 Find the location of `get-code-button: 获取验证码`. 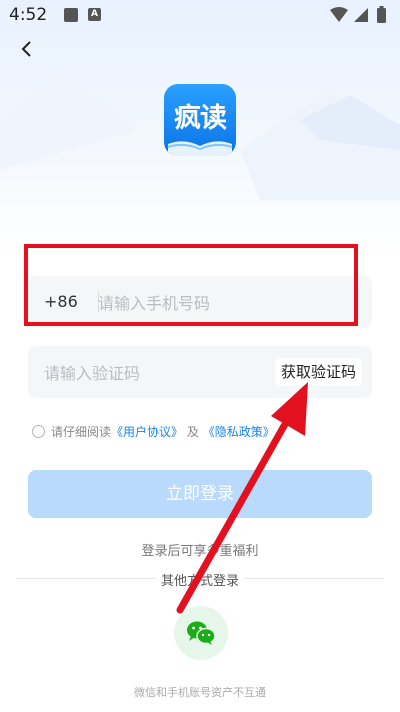

get-code-button: 获取验证码 is located at coordinates (318, 372).